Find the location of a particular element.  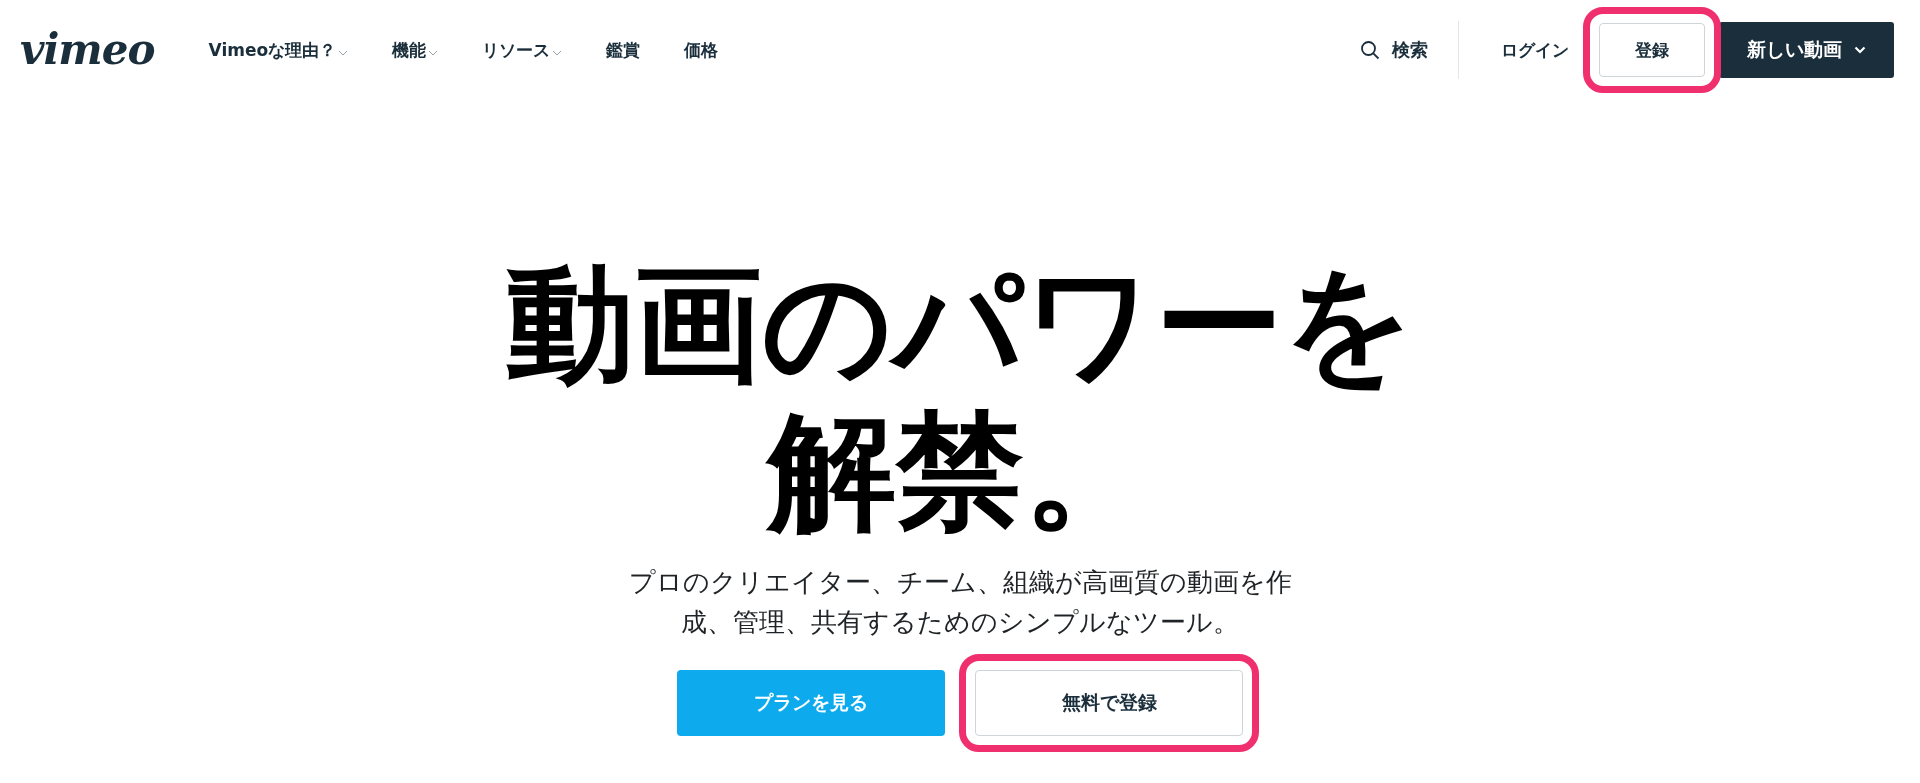

search-link: 検索 is located at coordinates (1394, 50).